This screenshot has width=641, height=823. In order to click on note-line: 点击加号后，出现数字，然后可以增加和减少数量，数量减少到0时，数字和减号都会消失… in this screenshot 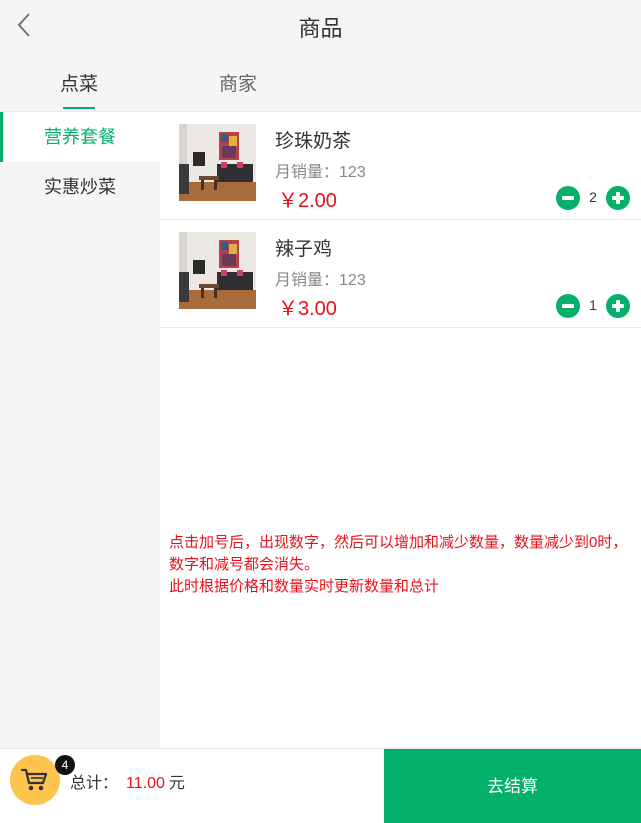, I will do `click(398, 553)`.